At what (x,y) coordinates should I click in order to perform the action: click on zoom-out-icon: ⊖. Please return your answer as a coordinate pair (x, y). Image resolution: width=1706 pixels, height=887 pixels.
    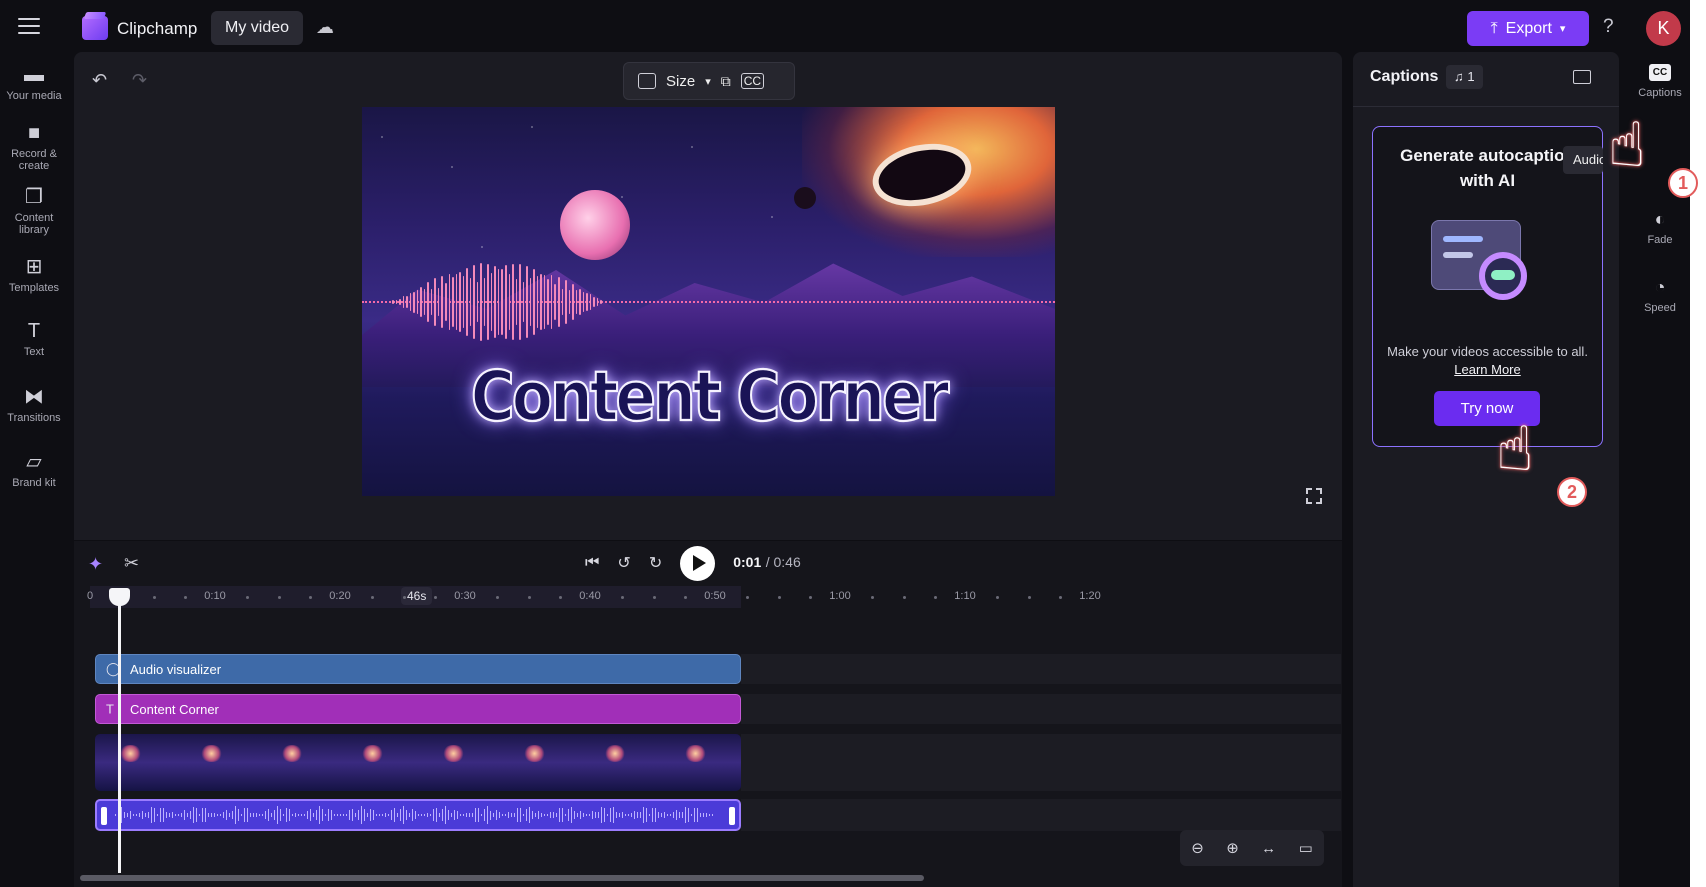
    Looking at the image, I should click on (1197, 848).